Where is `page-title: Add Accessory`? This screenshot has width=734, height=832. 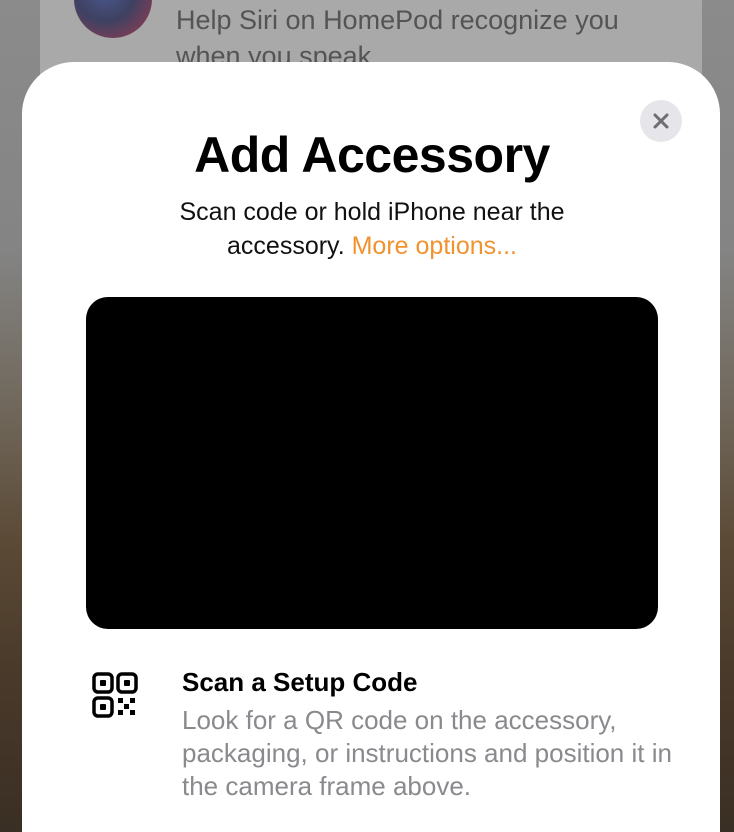
page-title: Add Accessory is located at coordinates (372, 155).